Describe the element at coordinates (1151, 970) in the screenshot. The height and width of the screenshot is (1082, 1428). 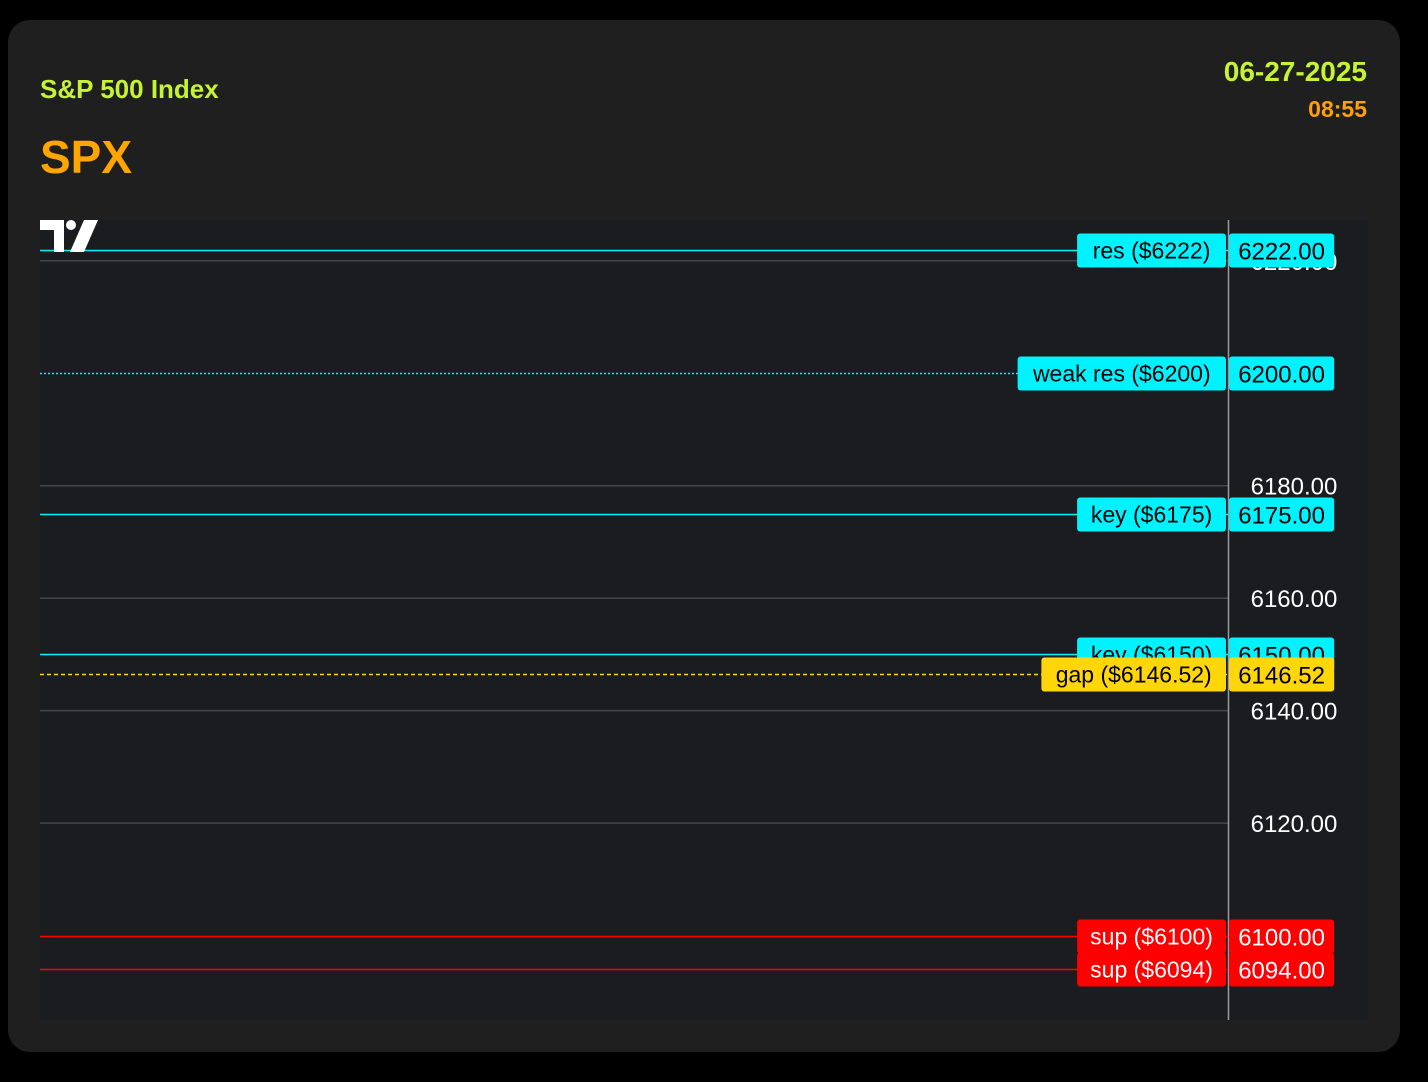
I see `level-label: sup ($6094)` at that location.